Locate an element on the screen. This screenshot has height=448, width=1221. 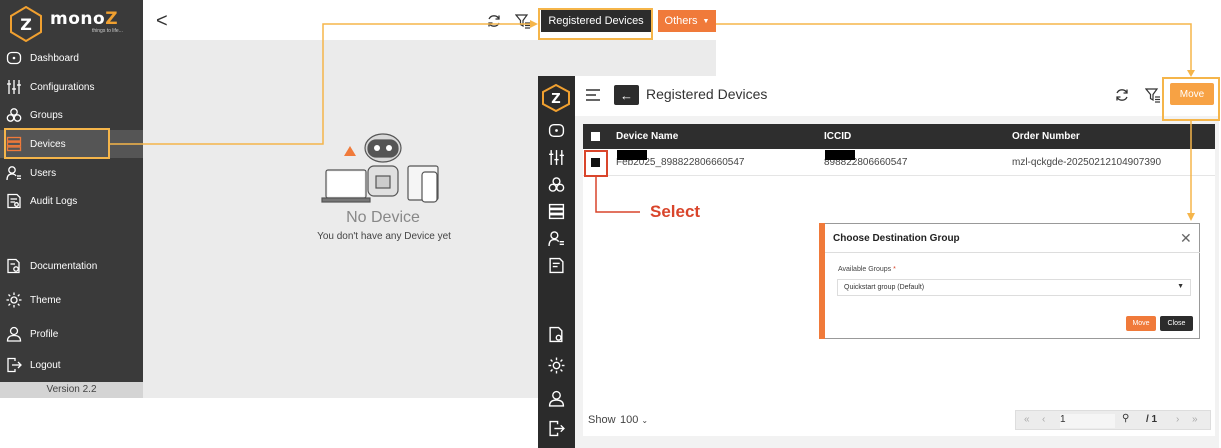
checkbox-highlight is located at coordinates (596, 163).